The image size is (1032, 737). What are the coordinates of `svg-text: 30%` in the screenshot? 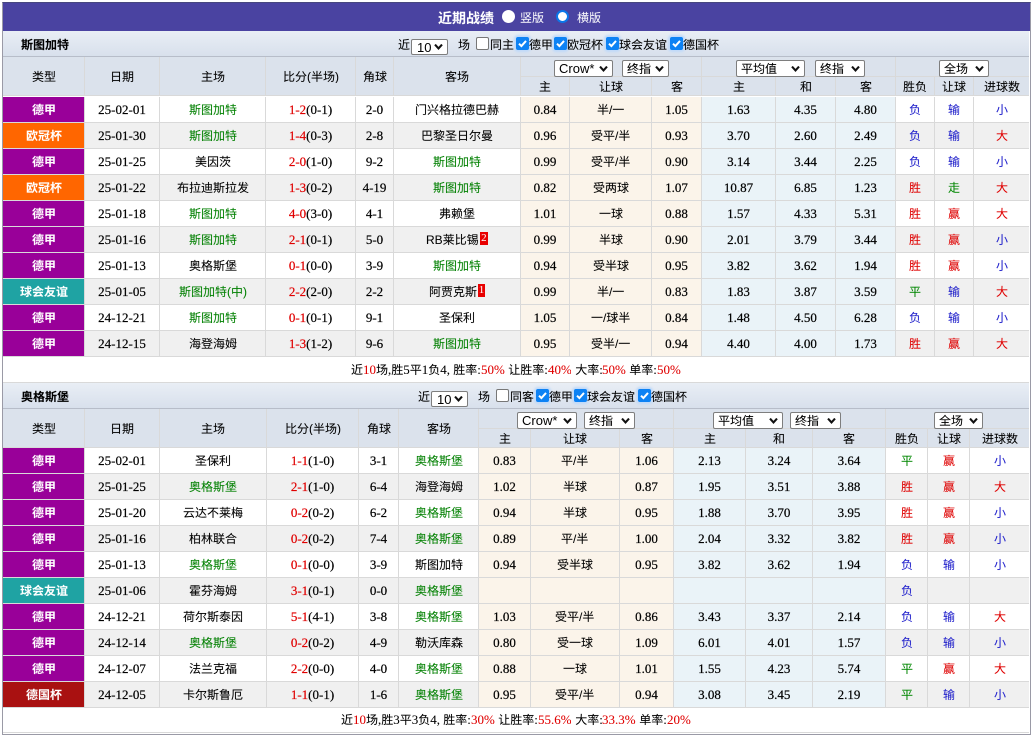 It's located at (483, 719).